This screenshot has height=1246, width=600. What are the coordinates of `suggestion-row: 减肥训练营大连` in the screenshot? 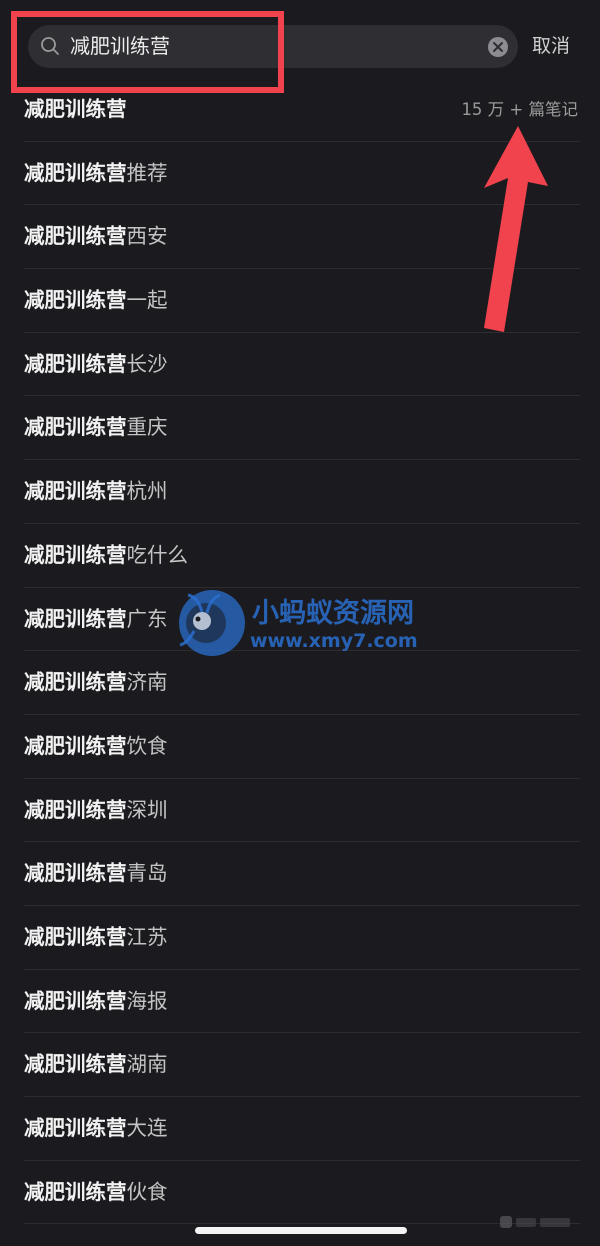 It's located at (300, 1129).